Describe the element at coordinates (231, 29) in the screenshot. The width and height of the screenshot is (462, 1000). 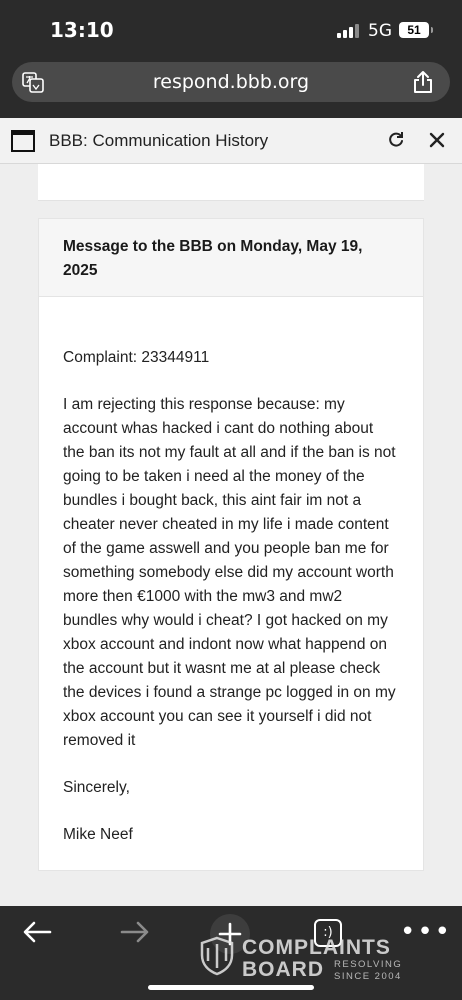
I see `status-bar: 13:10 5G 51` at that location.